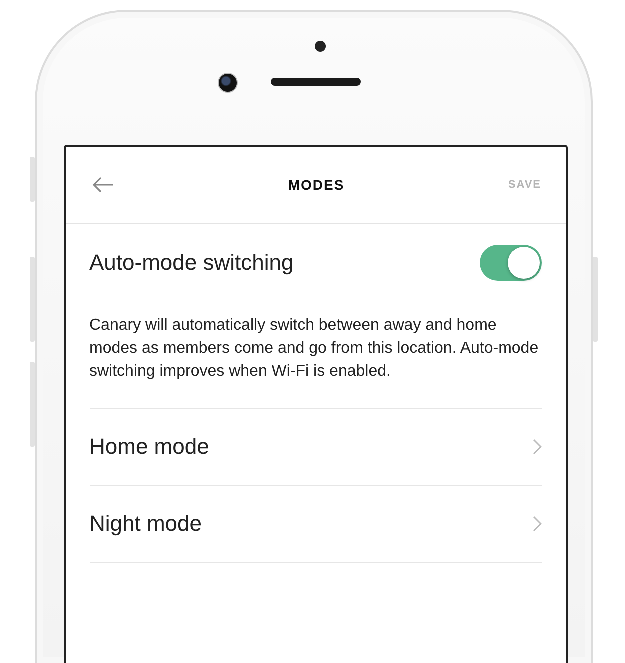 This screenshot has width=625, height=663. I want to click on setting-label: Auto-mode switching, so click(192, 263).